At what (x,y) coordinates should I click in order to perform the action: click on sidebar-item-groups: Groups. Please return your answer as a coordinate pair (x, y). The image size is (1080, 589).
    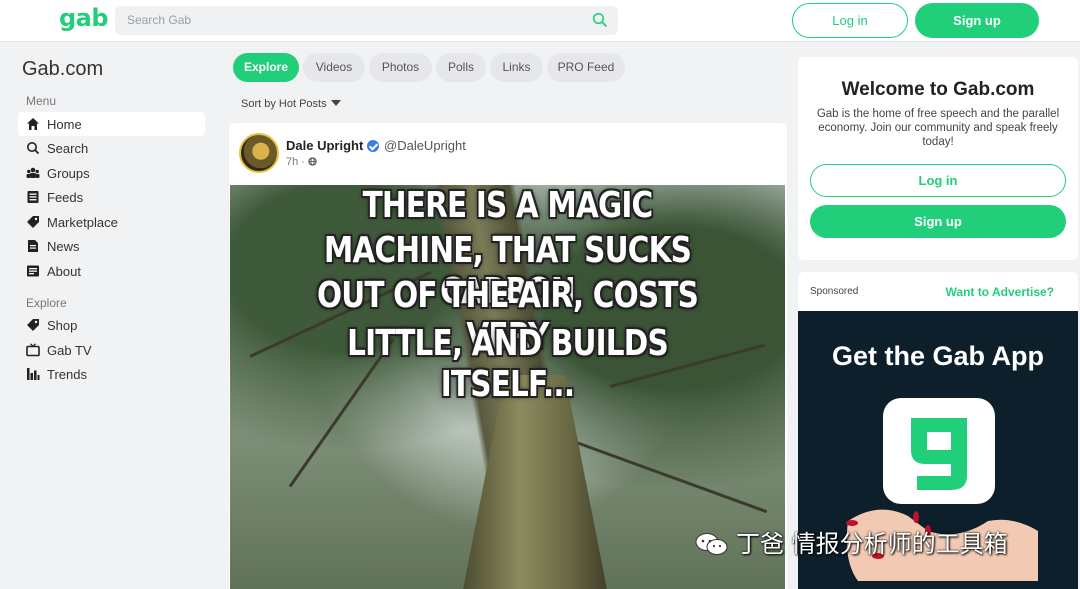
    Looking at the image, I should click on (111, 173).